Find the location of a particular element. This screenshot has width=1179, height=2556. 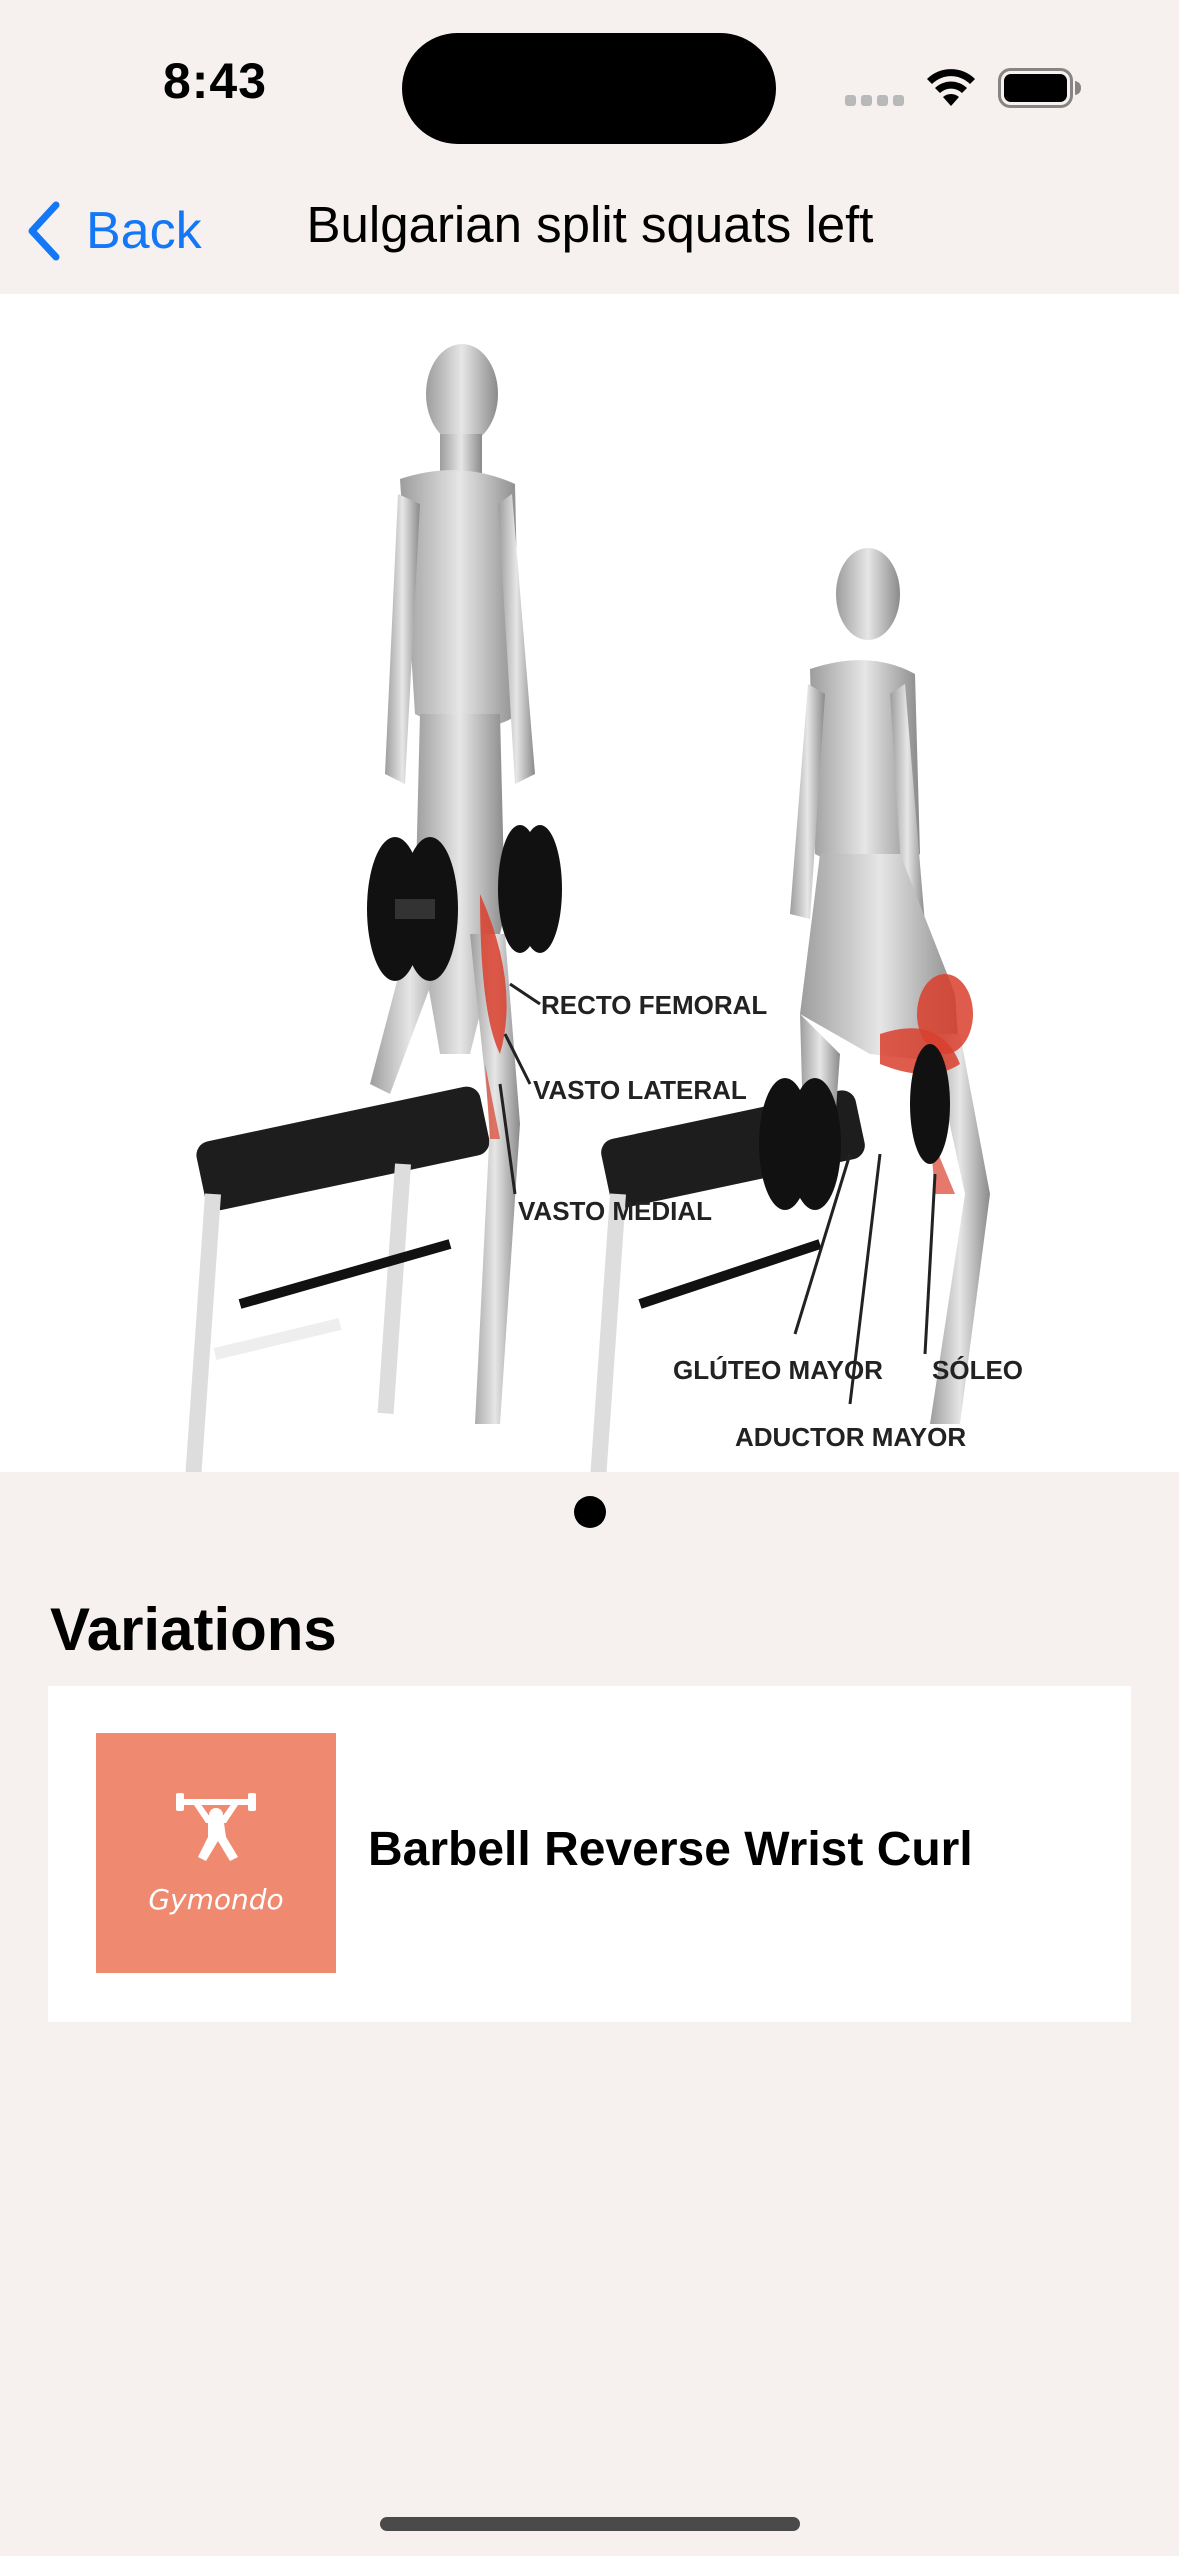

variation-list-item: Gymondo Barbell Reverse Wrist Curl is located at coordinates (589, 1854).